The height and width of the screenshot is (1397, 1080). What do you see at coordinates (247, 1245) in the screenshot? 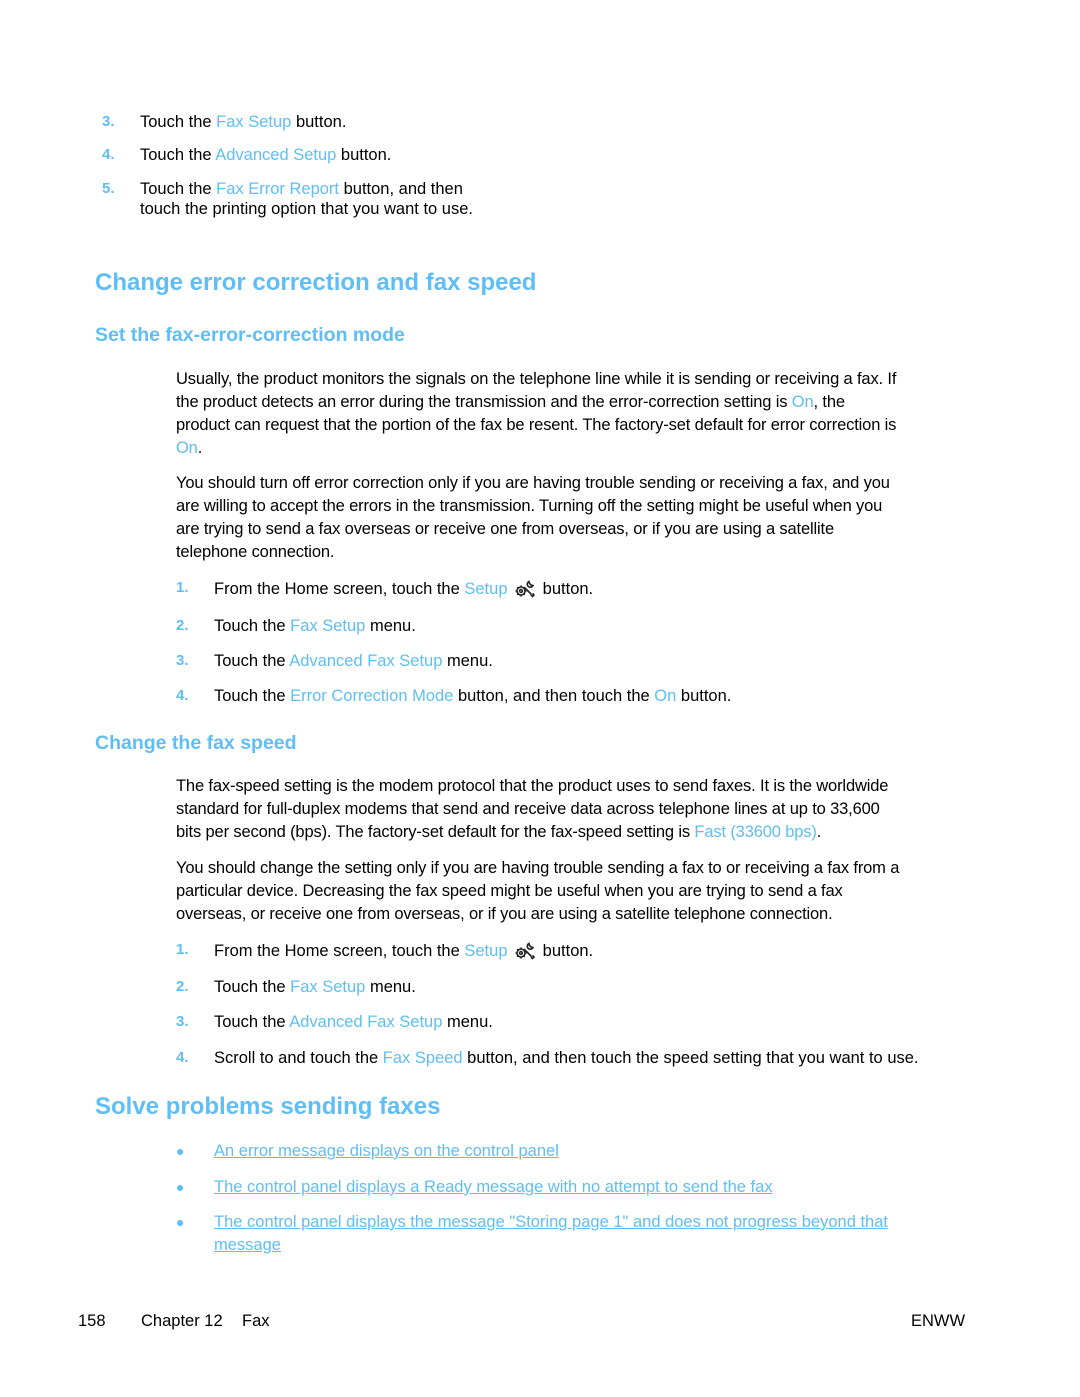
I see `link-storing-page-cont: message` at bounding box center [247, 1245].